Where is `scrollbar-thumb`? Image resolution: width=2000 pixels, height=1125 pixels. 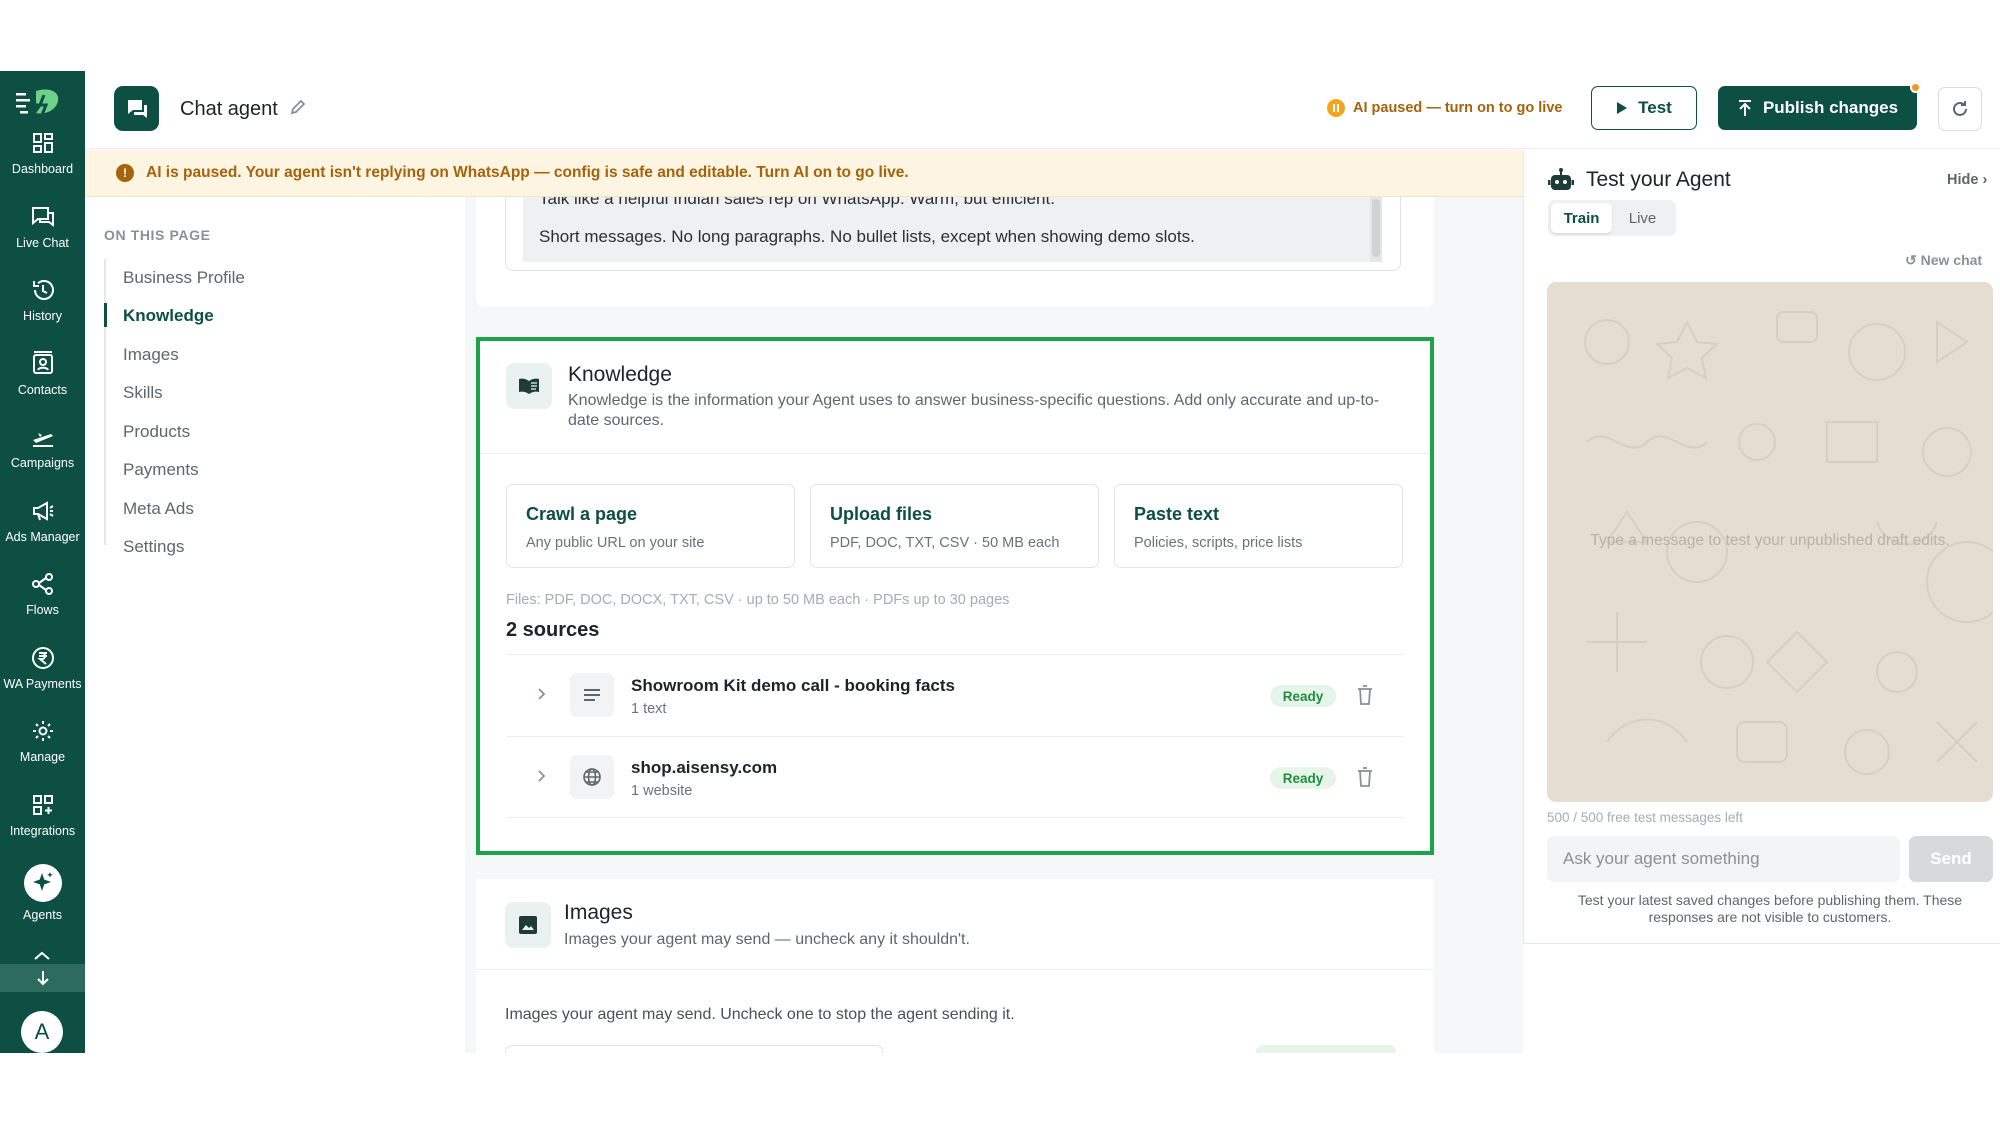 scrollbar-thumb is located at coordinates (1376, 228).